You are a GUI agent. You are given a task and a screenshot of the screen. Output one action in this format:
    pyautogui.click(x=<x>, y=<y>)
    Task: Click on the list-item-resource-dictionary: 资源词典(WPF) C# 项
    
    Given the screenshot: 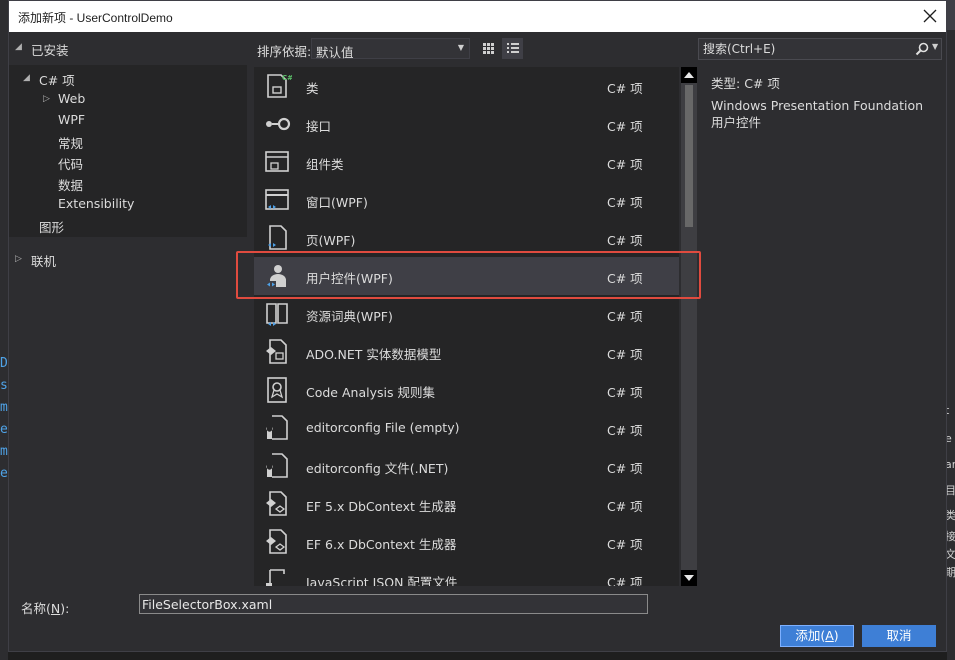 What is the action you would take?
    pyautogui.click(x=466, y=314)
    